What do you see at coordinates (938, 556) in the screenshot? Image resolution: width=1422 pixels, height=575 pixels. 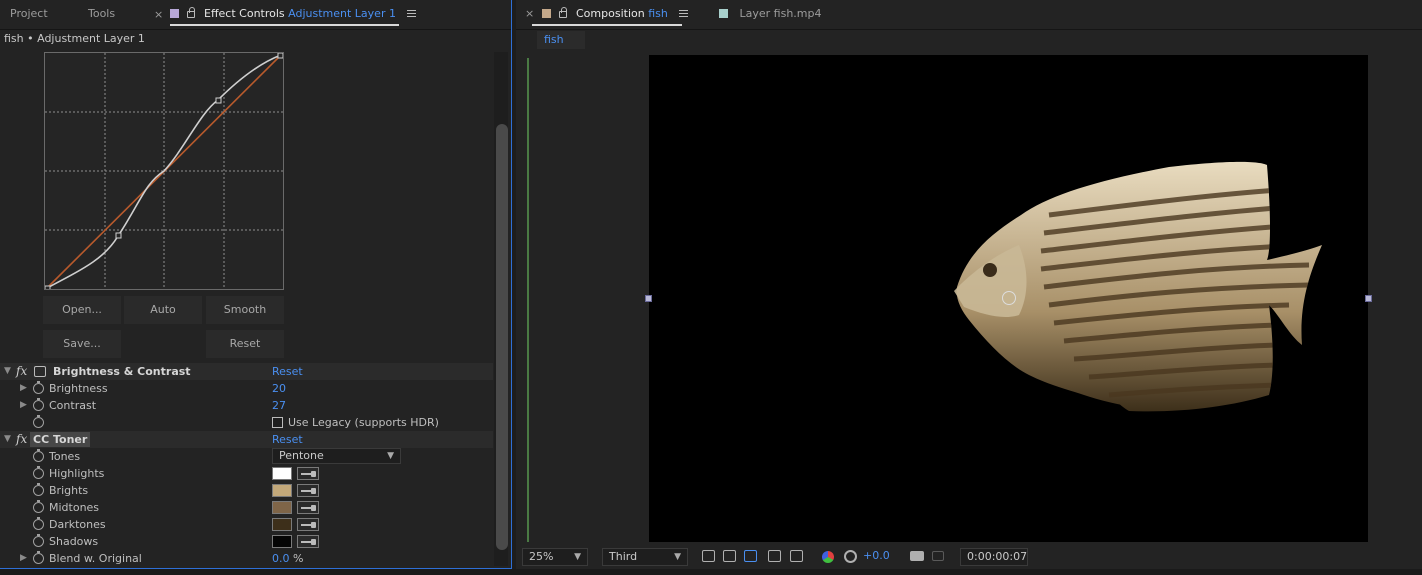 I see `show-snapshot-icon` at bounding box center [938, 556].